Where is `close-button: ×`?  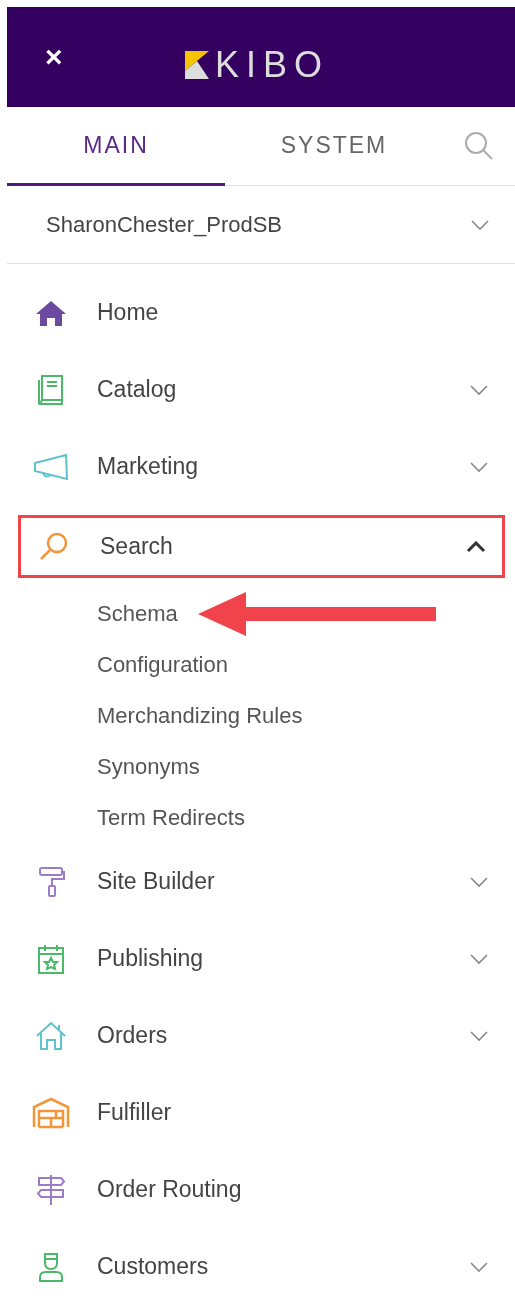 close-button: × is located at coordinates (54, 57).